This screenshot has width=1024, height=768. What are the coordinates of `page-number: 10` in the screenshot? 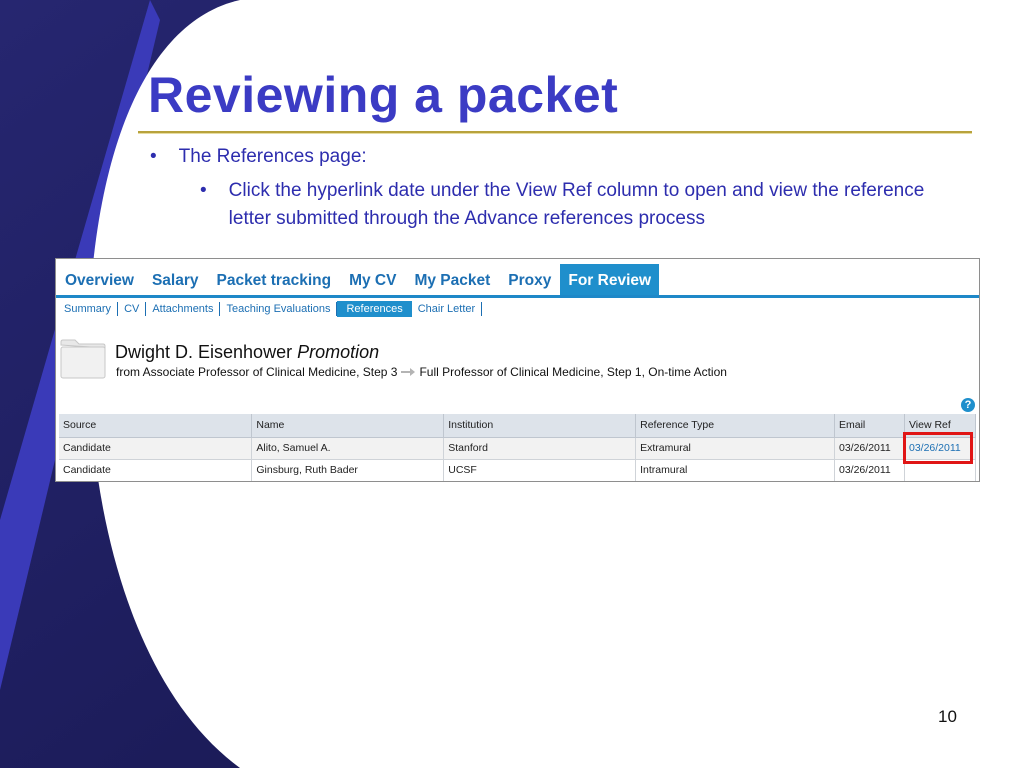 It's located at (947, 716).